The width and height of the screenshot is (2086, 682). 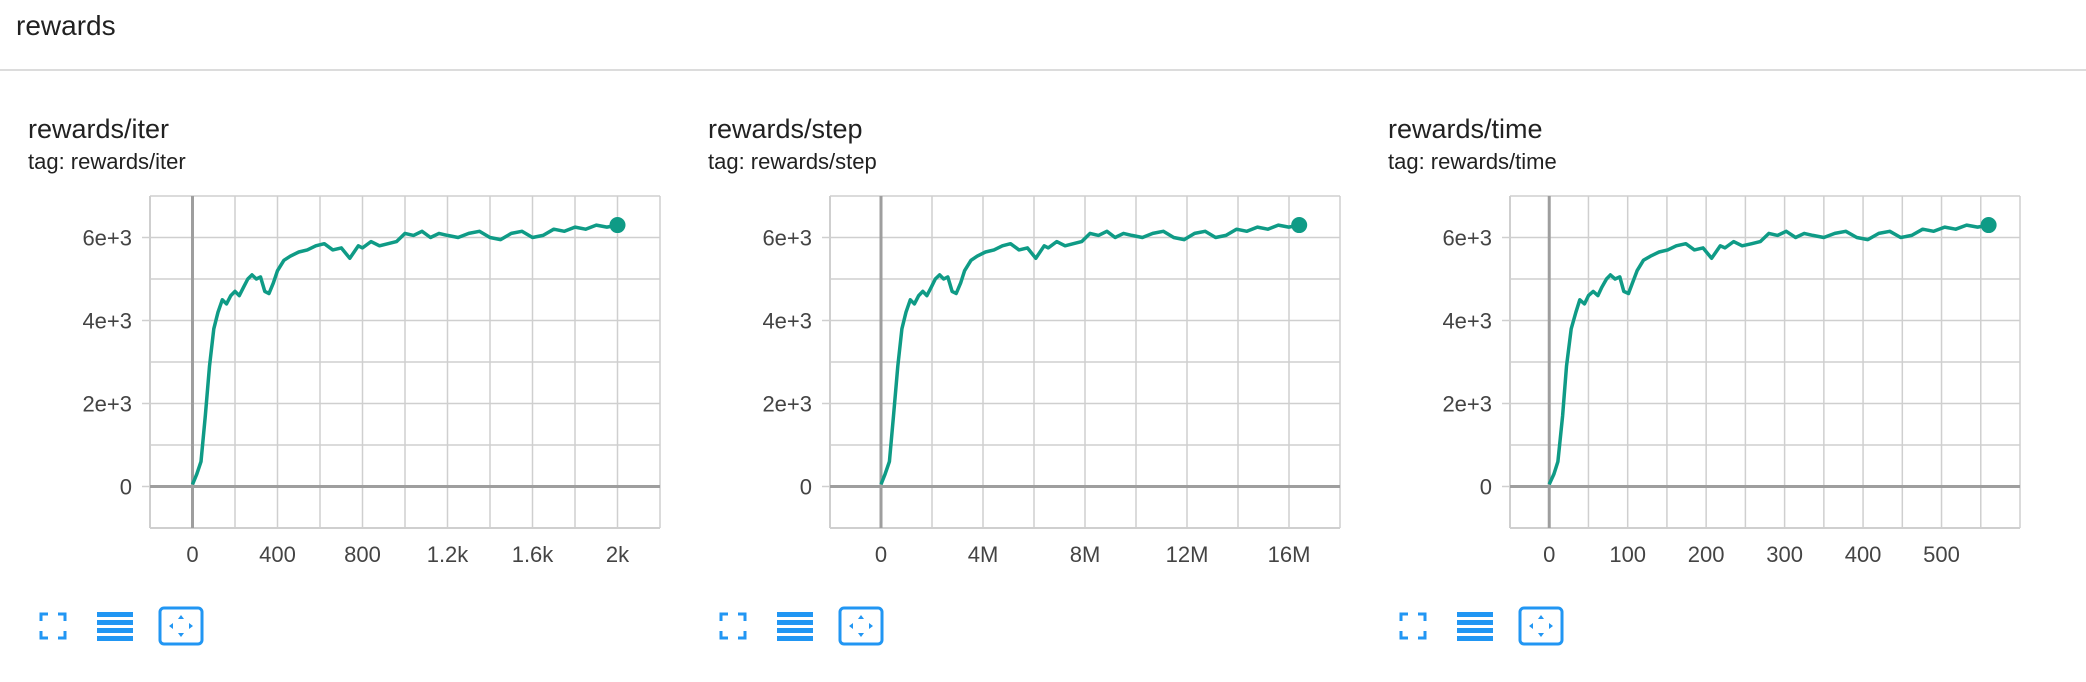 What do you see at coordinates (99, 129) in the screenshot?
I see `chart-title: rewards/iter` at bounding box center [99, 129].